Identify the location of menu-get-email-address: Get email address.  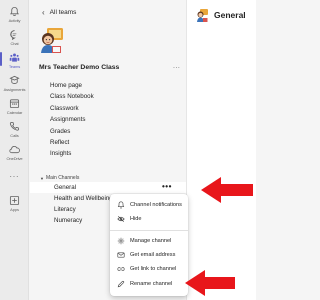
(149, 254).